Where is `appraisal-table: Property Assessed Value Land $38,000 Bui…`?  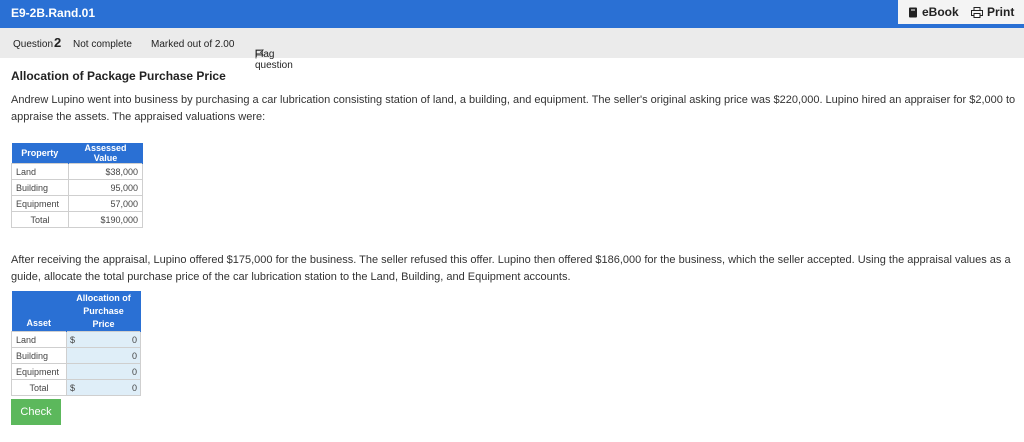 appraisal-table: Property Assessed Value Land $38,000 Bui… is located at coordinates (77, 185).